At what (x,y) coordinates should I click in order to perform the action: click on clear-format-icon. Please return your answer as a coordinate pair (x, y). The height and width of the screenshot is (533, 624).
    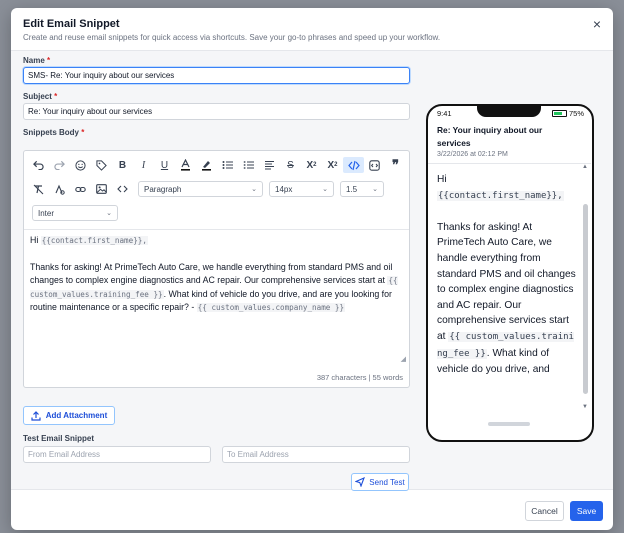
    Looking at the image, I should click on (38, 189).